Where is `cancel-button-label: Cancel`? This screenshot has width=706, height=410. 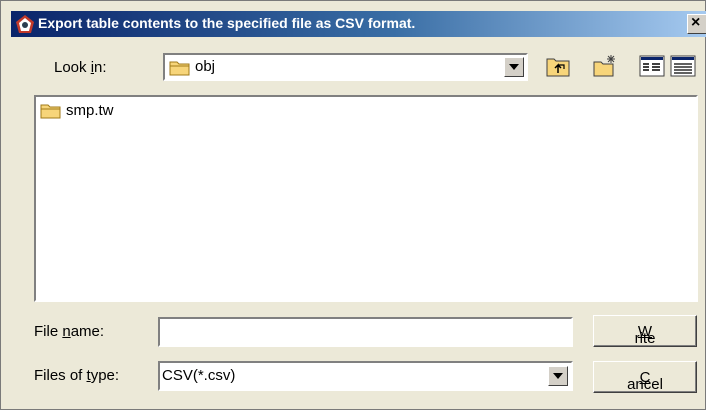
cancel-button-label: Cancel is located at coordinates (645, 381).